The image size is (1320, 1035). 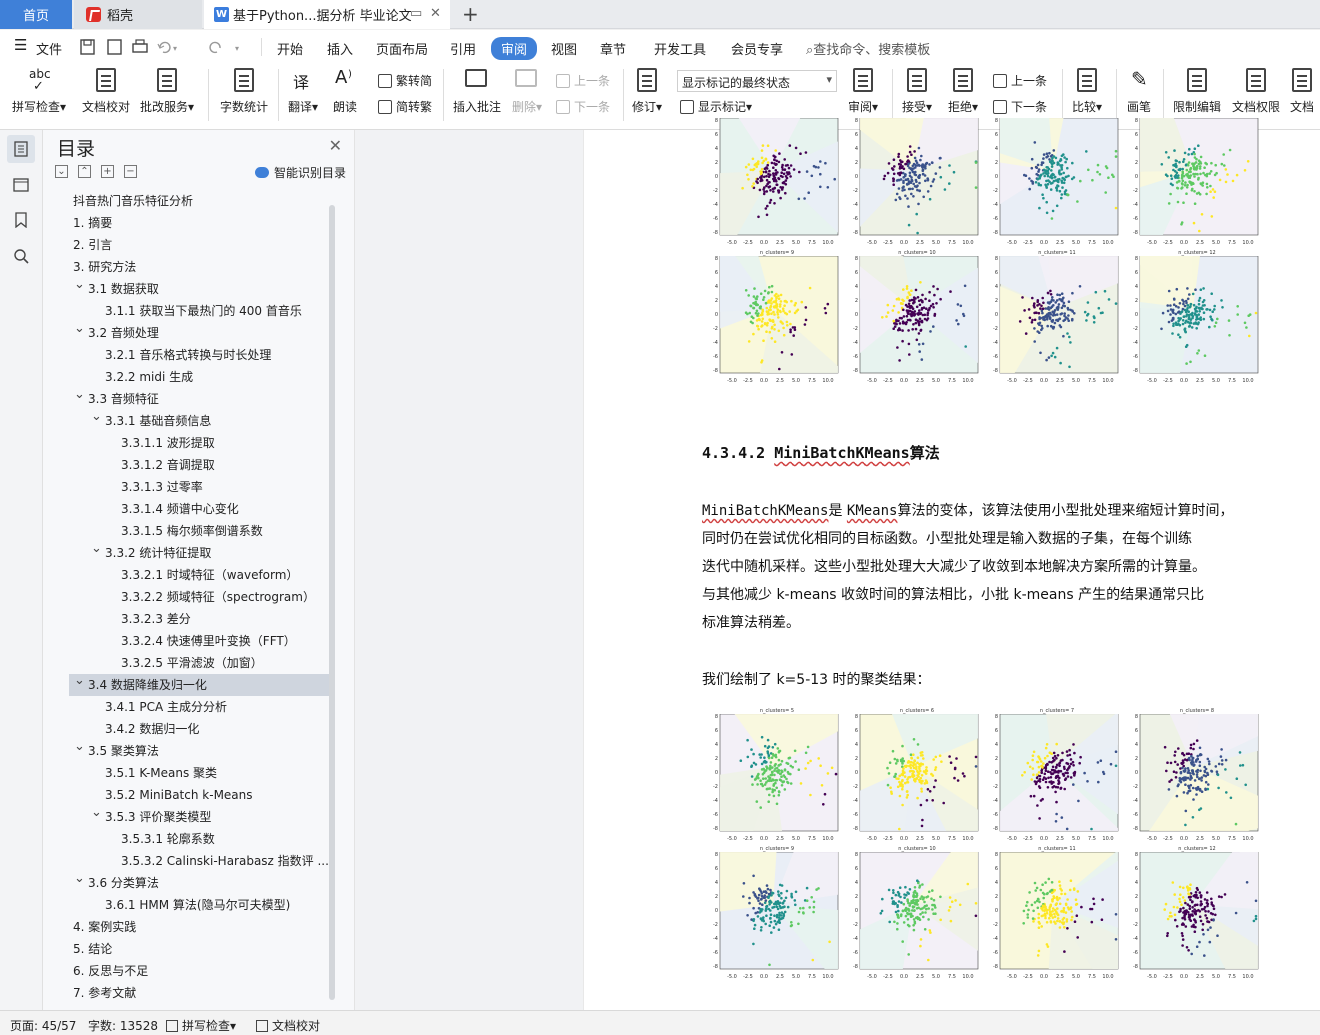 I want to click on toc-item: ⌄ 3.5.3 评价聚类模型, so click(x=200, y=817).